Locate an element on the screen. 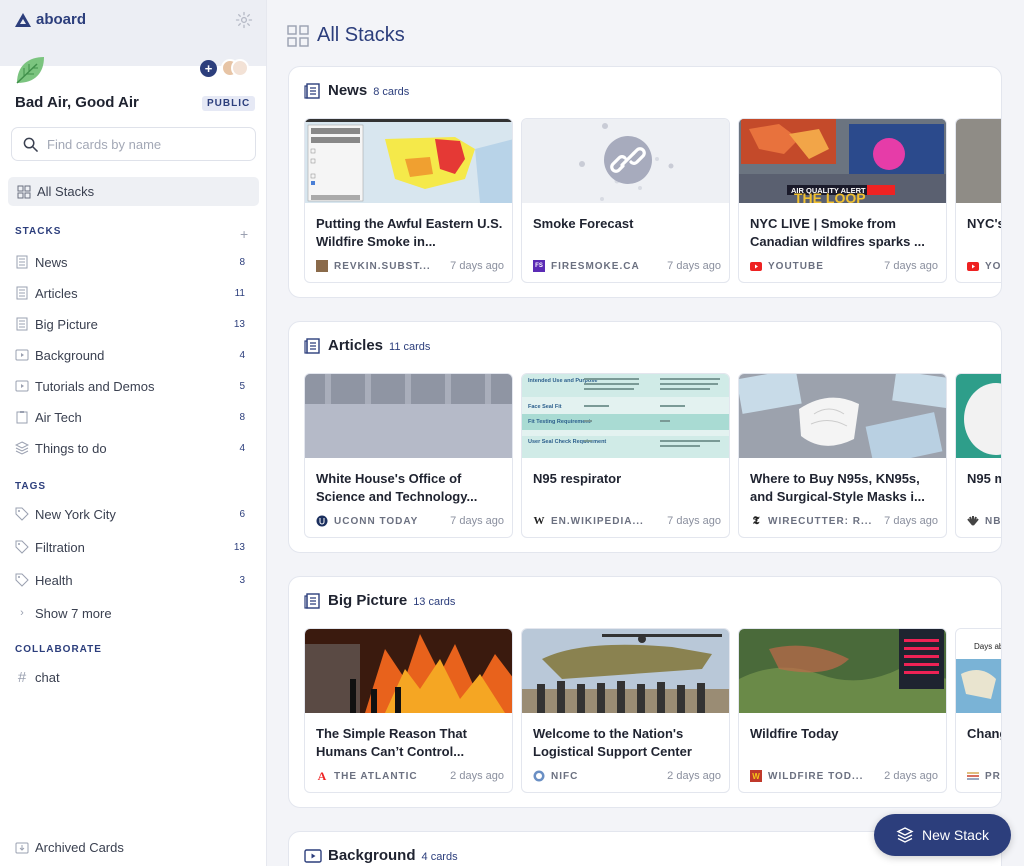  sidebar-item-articles: Articles 11 is located at coordinates (130, 293).